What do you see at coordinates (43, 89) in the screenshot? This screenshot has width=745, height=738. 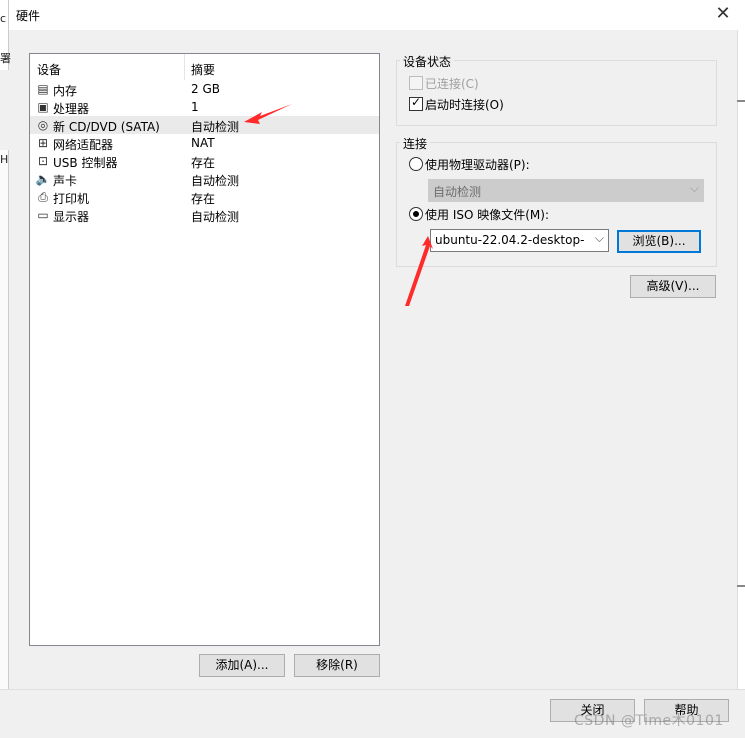 I see `memory-icon: ▤` at bounding box center [43, 89].